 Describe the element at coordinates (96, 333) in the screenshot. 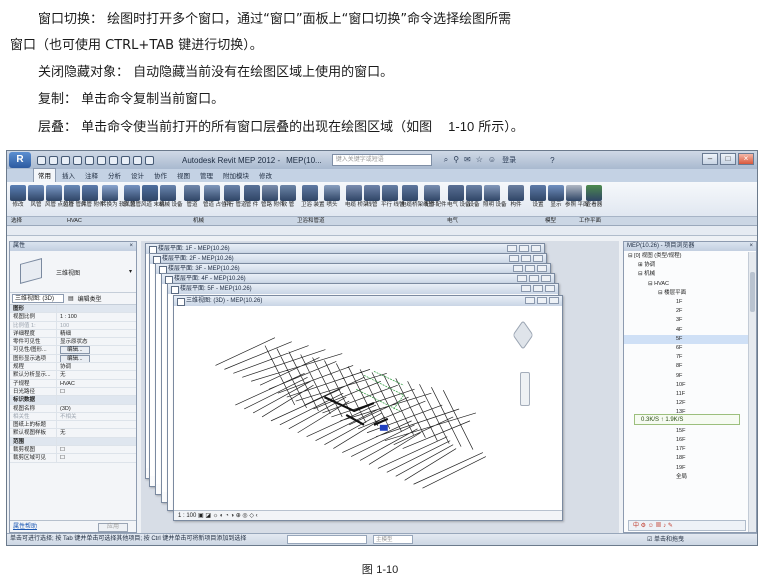

I see `property-value: 精细` at that location.